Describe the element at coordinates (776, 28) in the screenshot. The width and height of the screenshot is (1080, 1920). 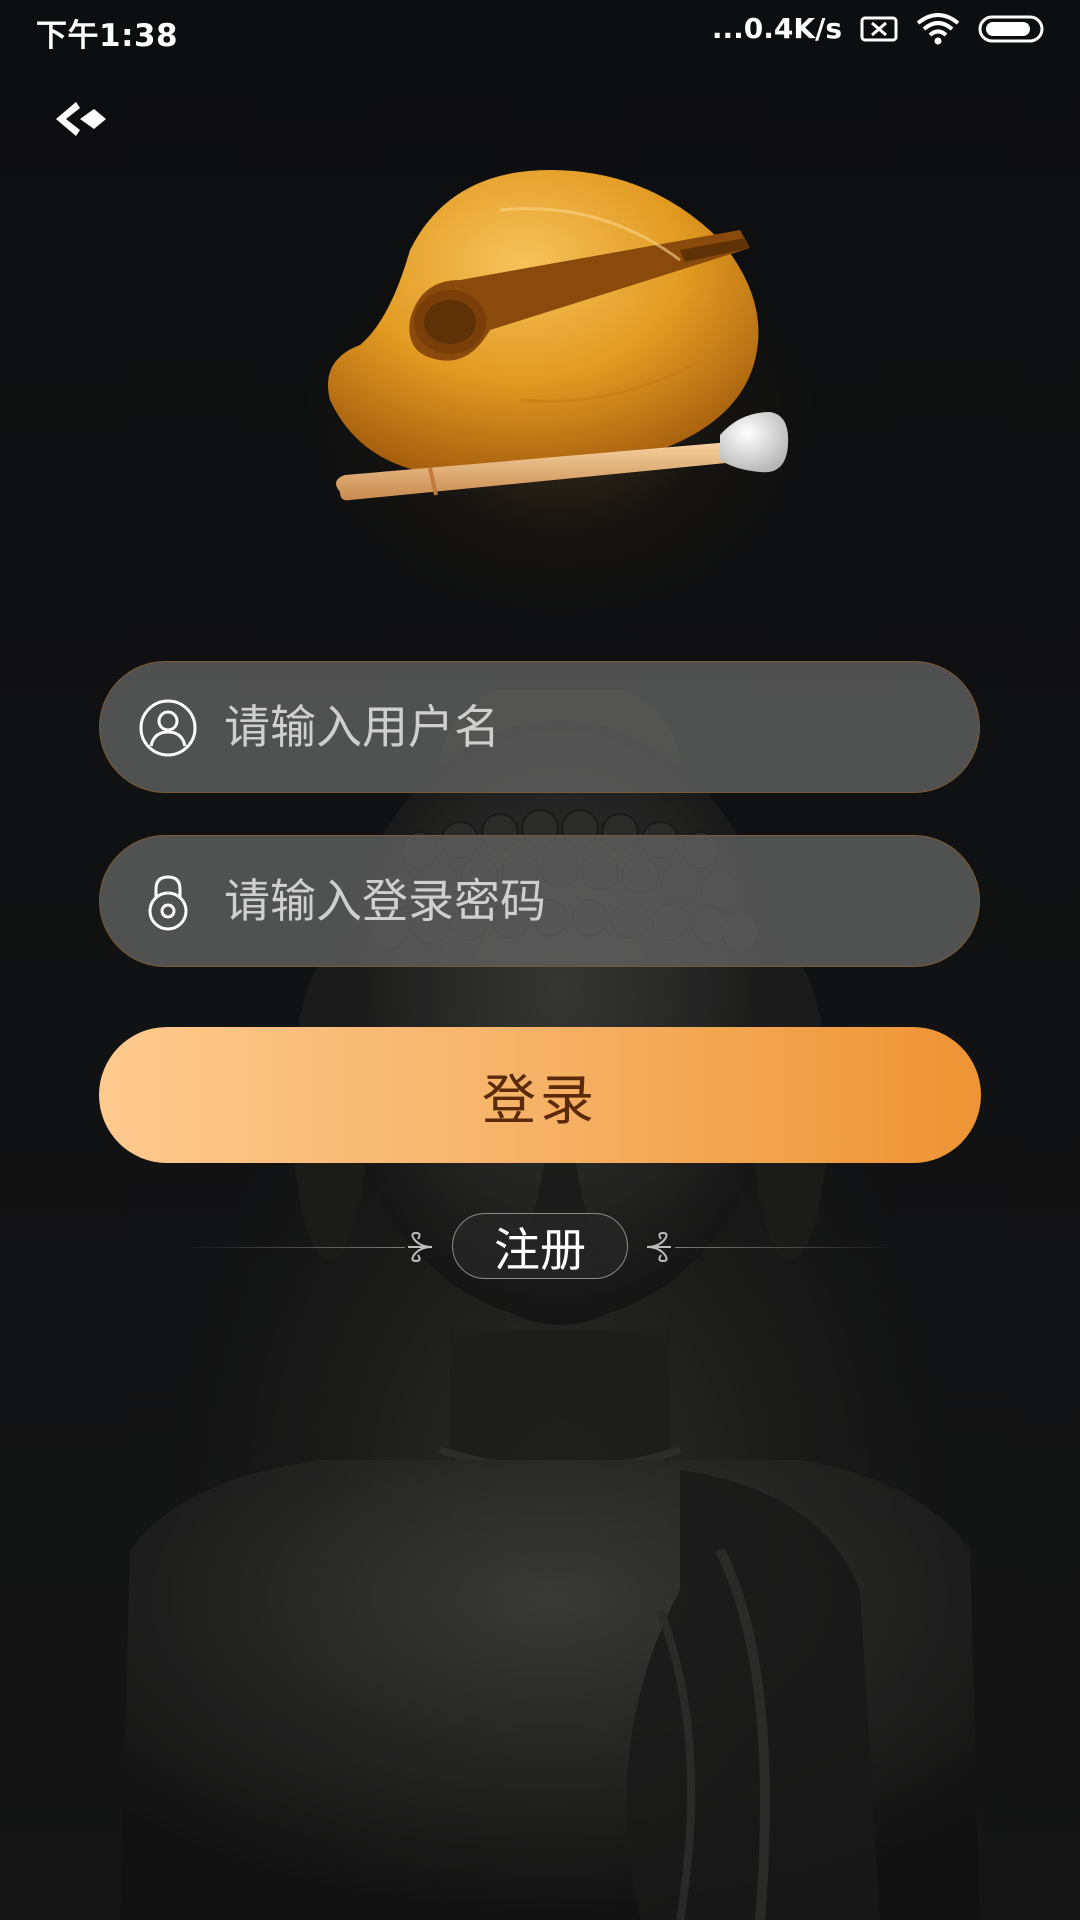
I see `network-speed: ...0.4K/s` at that location.